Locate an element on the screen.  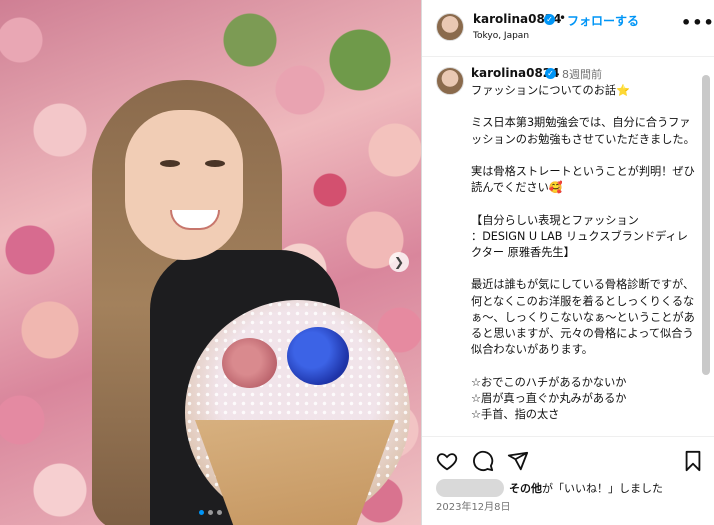
post-header: karolina0824 ✓ • フォローする Tokyo, Japan ••• is located at coordinates (568, 28).